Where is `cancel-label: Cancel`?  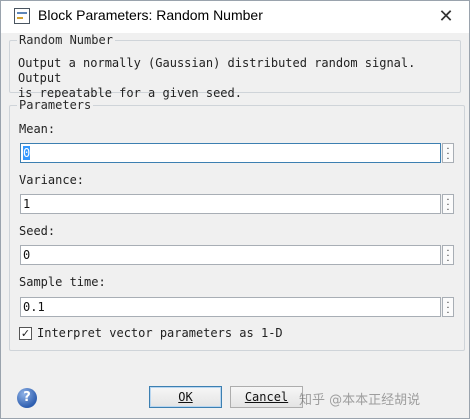
cancel-label: Cancel is located at coordinates (266, 397).